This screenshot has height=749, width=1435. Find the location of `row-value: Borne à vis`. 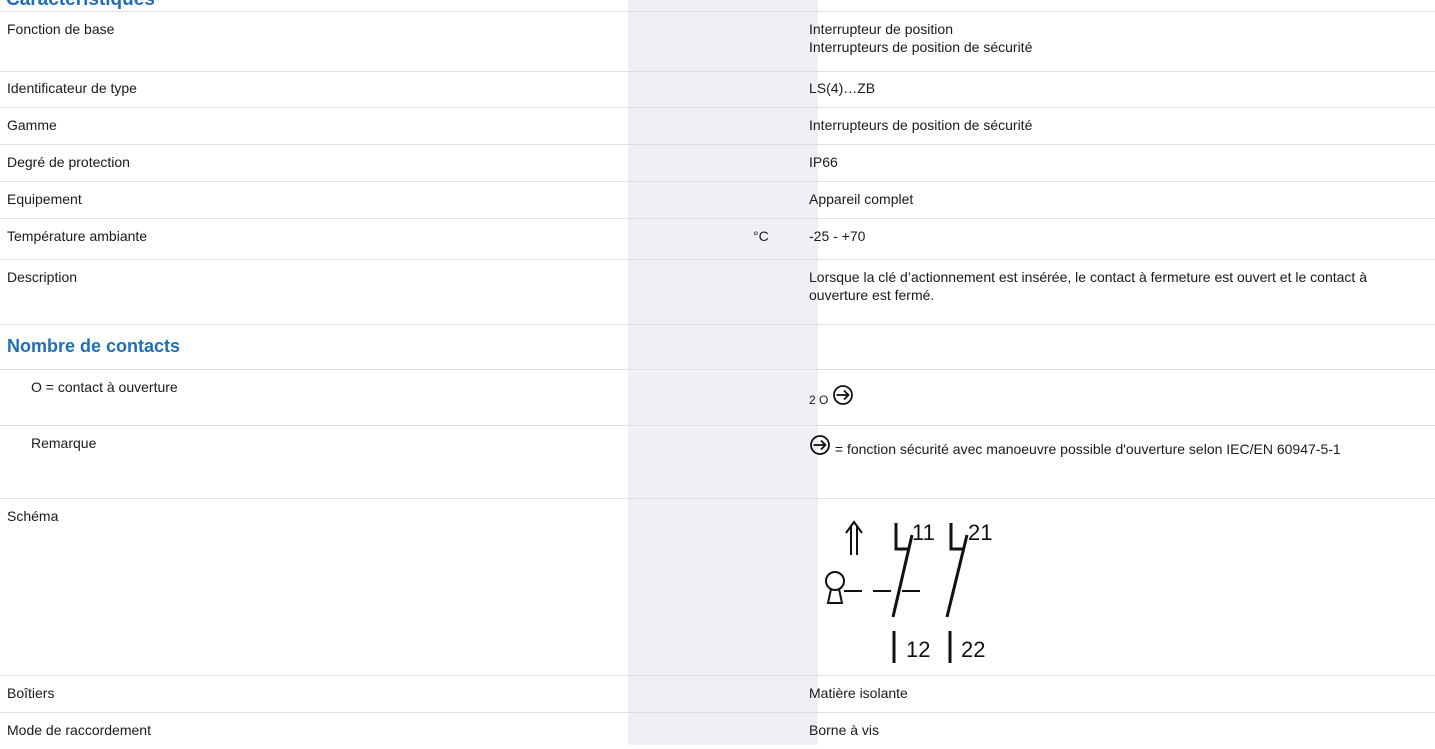

row-value: Borne à vis is located at coordinates (844, 730).